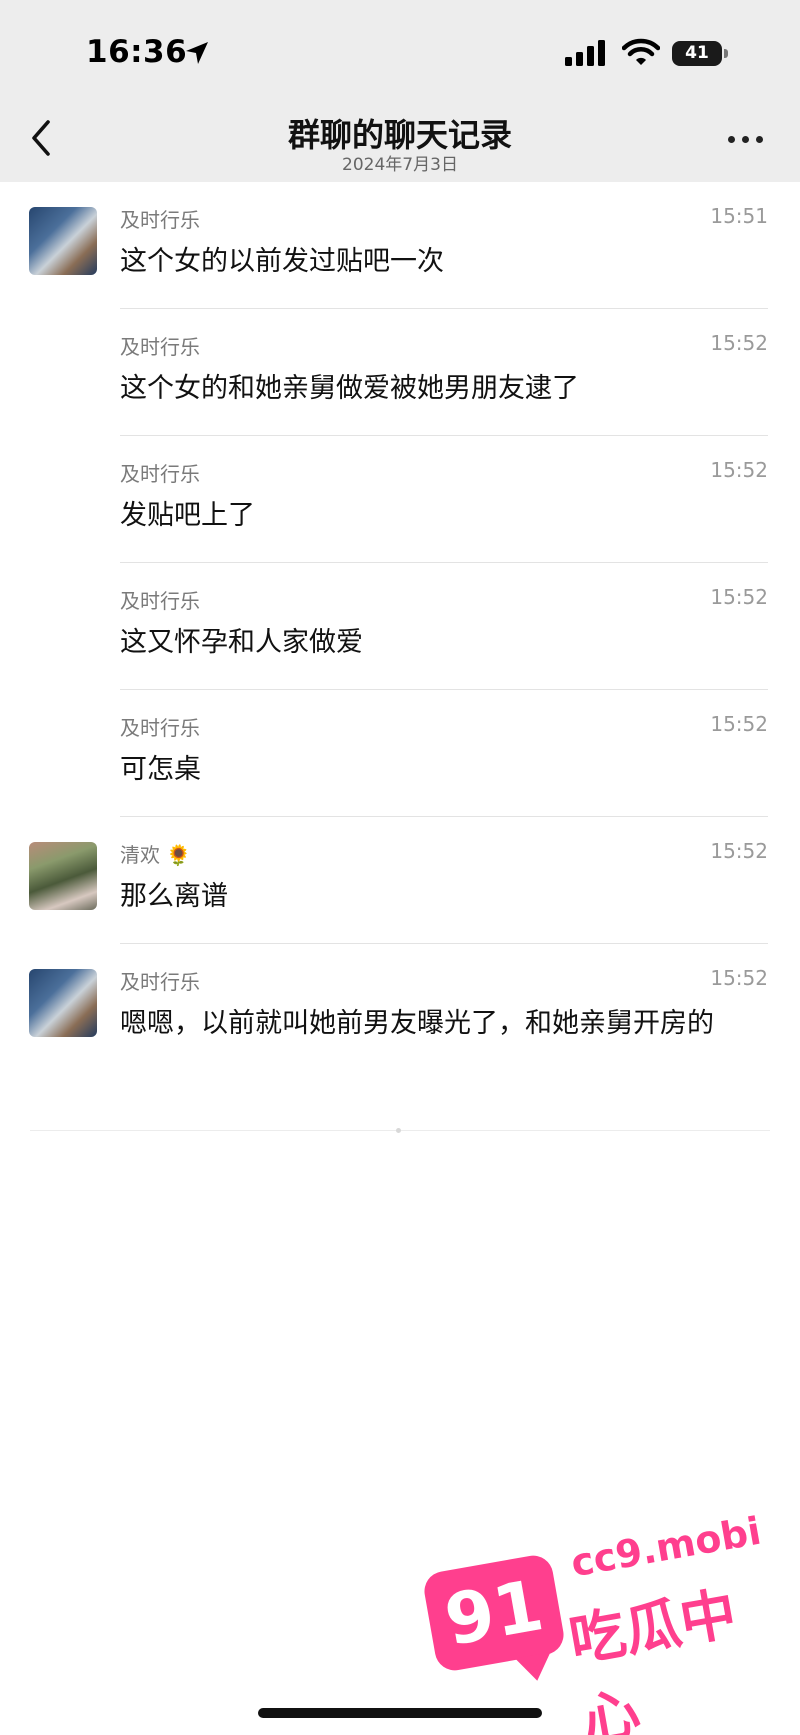 This screenshot has width=800, height=1735. I want to click on message-item: 及时行乐 15:52 可怎桌, so click(400, 753).